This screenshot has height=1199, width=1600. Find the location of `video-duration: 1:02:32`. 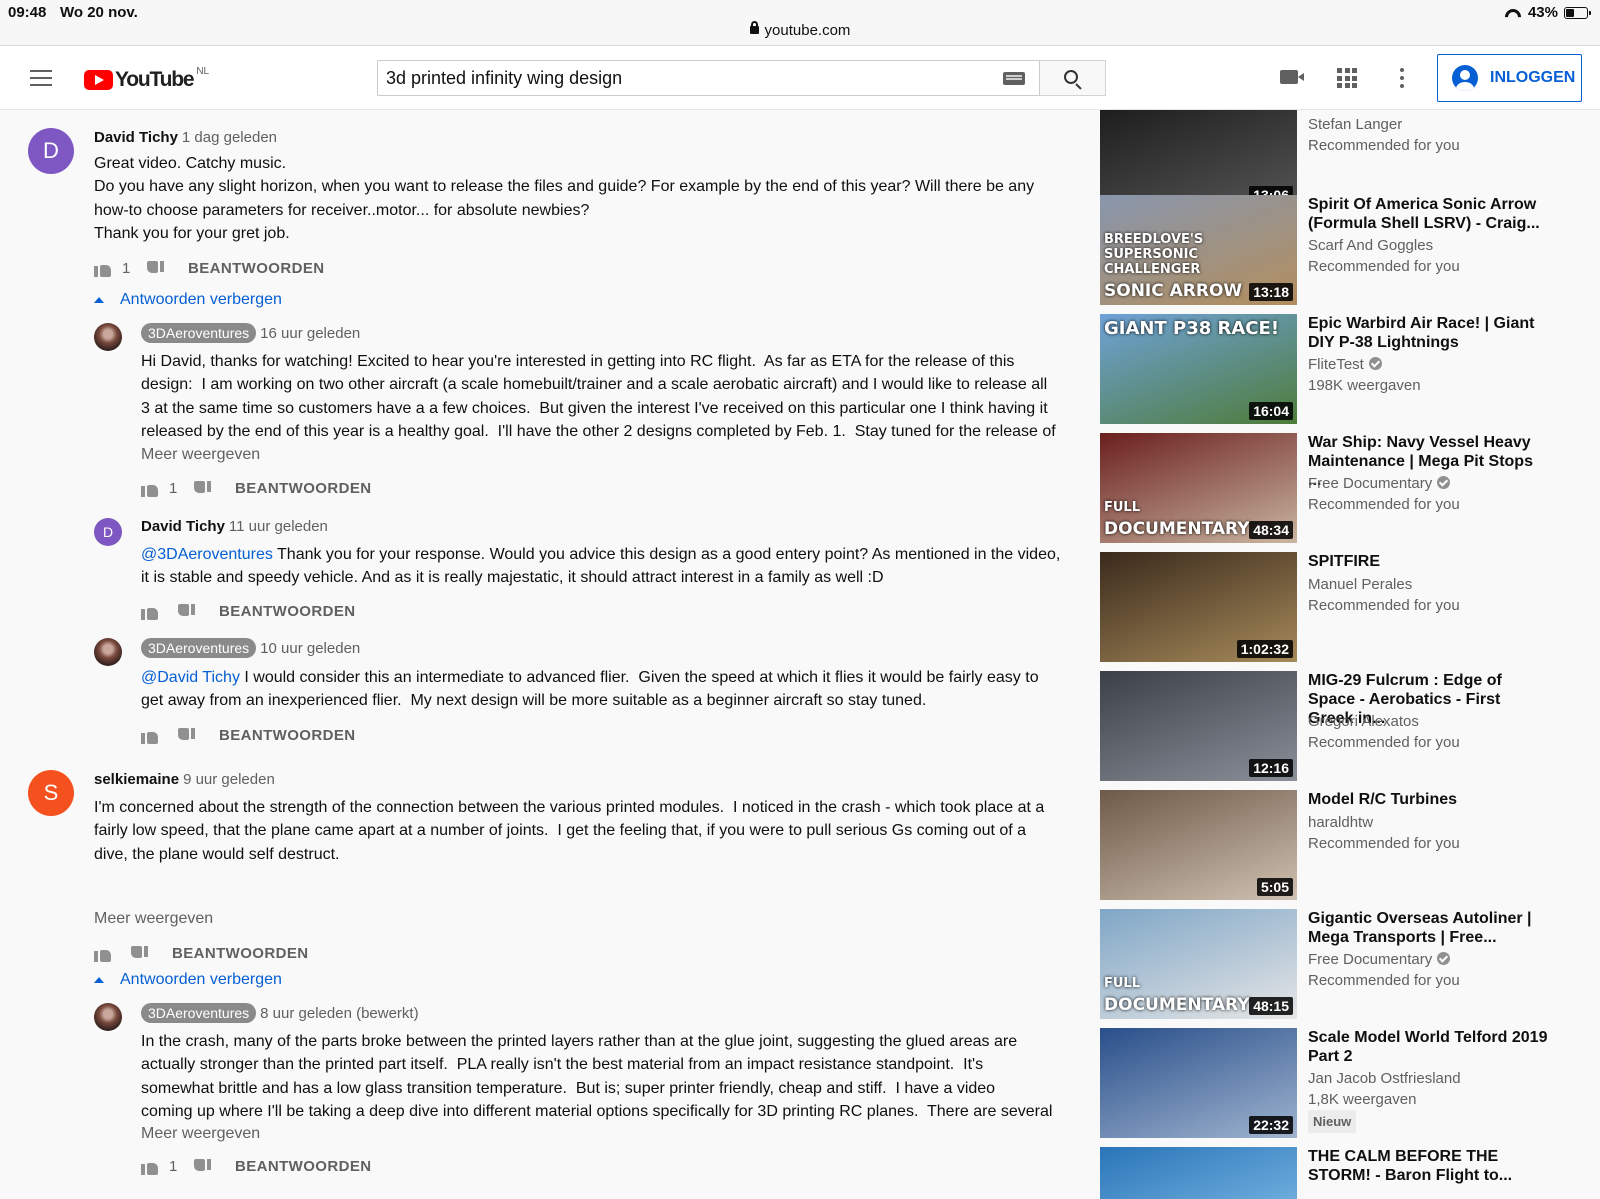

video-duration: 1:02:32 is located at coordinates (1264, 649).